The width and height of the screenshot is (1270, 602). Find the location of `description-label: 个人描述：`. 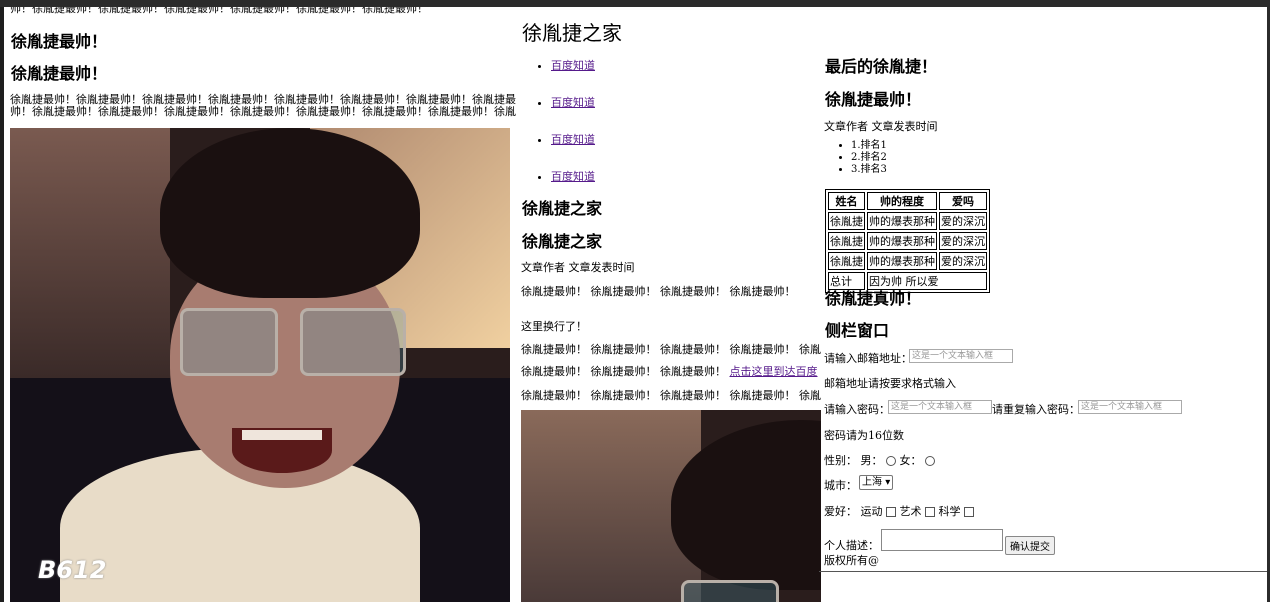

description-label: 个人描述： is located at coordinates (851, 545).